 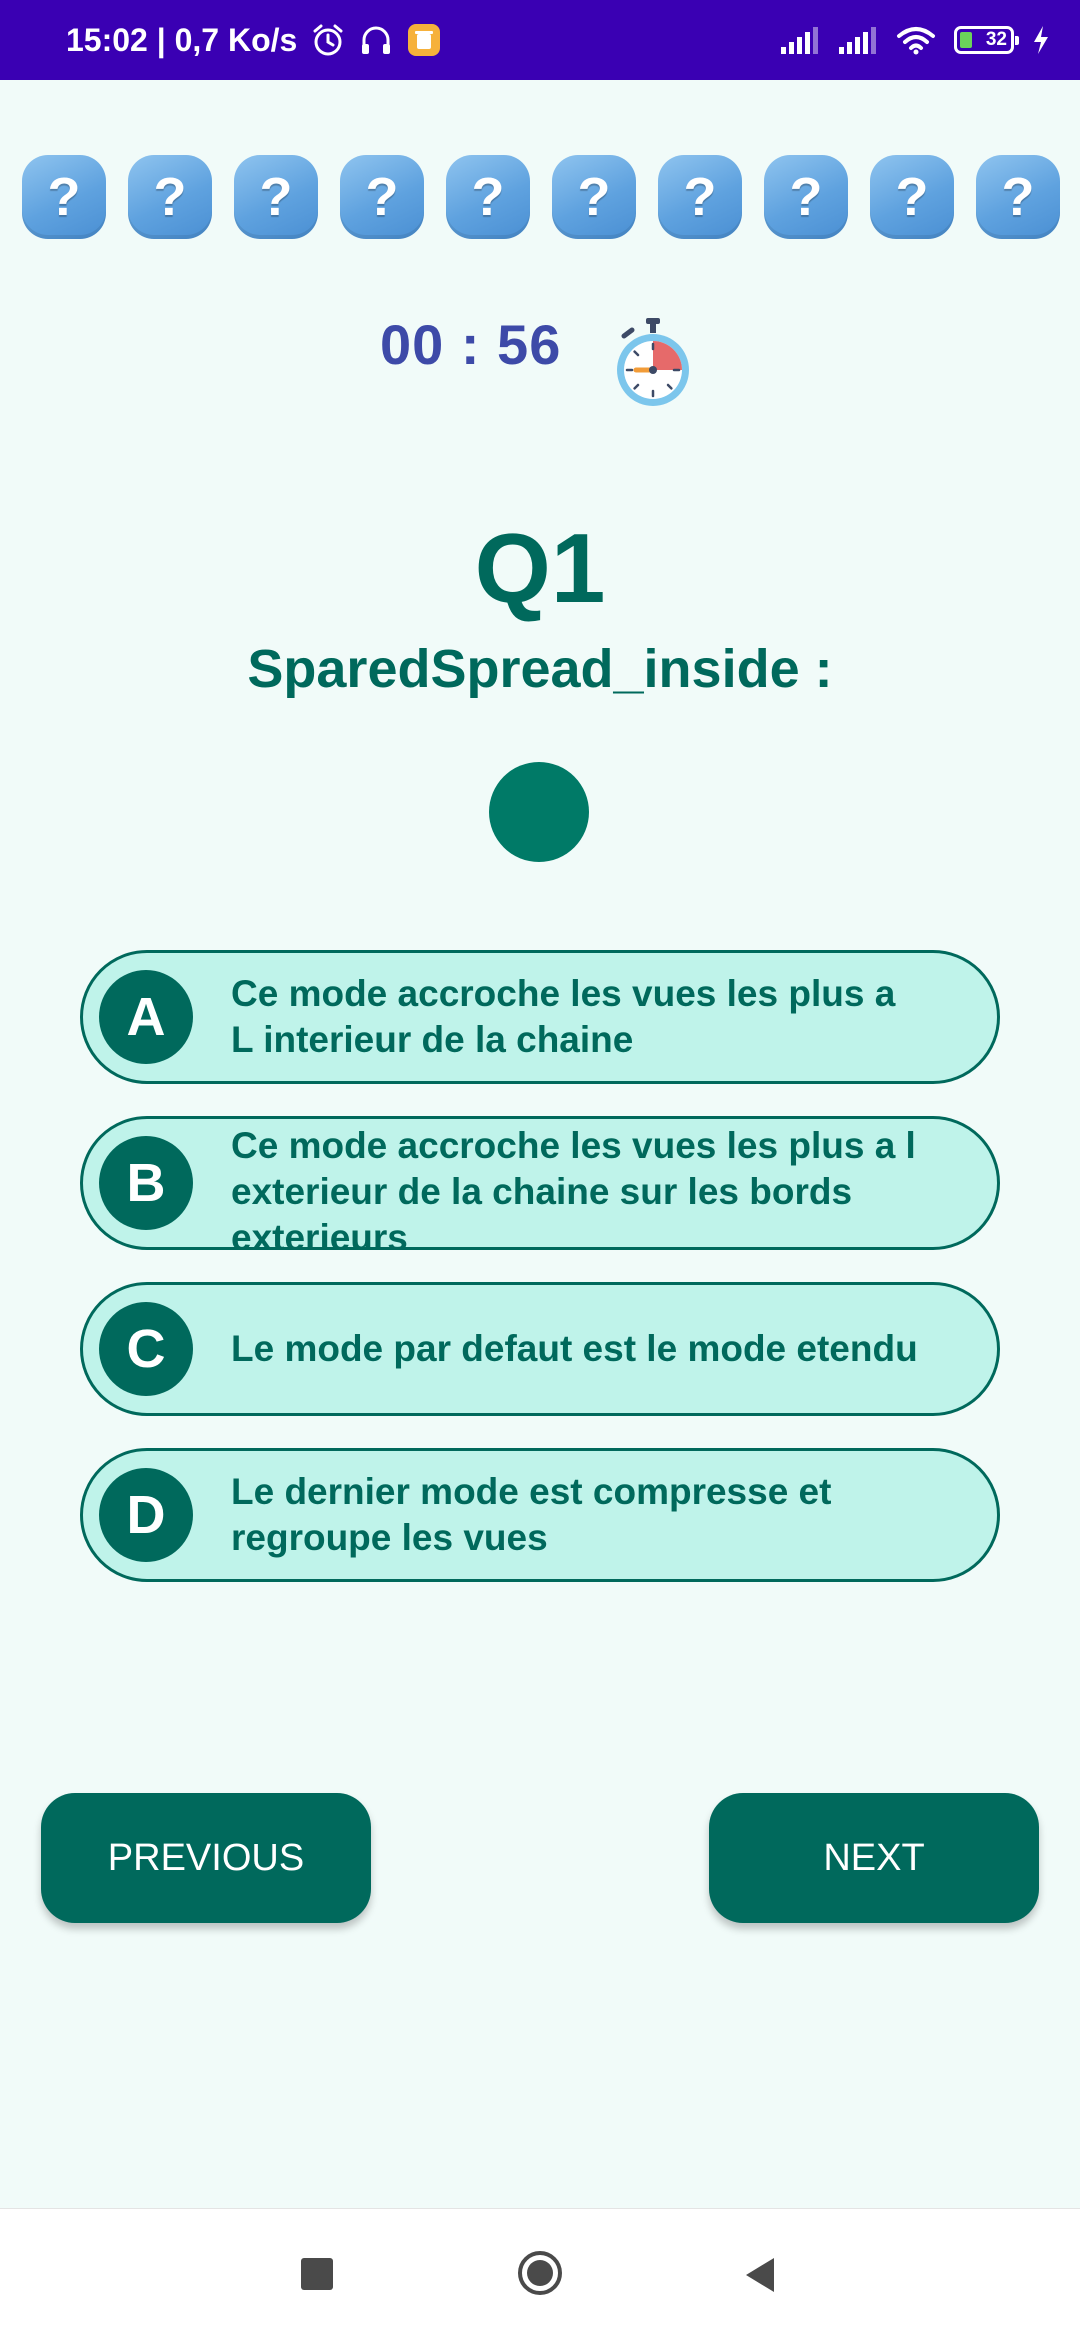 I want to click on question-tile-5: ?, so click(x=488, y=197).